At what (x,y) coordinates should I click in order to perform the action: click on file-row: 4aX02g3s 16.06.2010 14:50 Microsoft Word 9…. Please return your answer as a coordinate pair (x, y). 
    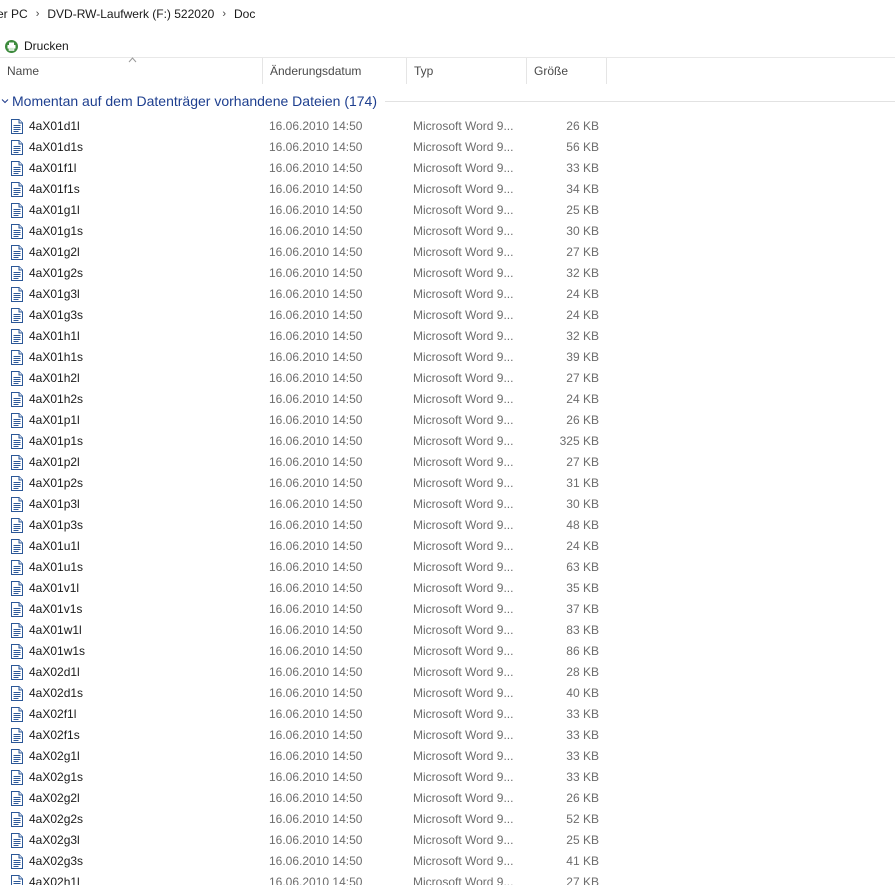
    Looking at the image, I should click on (447, 861).